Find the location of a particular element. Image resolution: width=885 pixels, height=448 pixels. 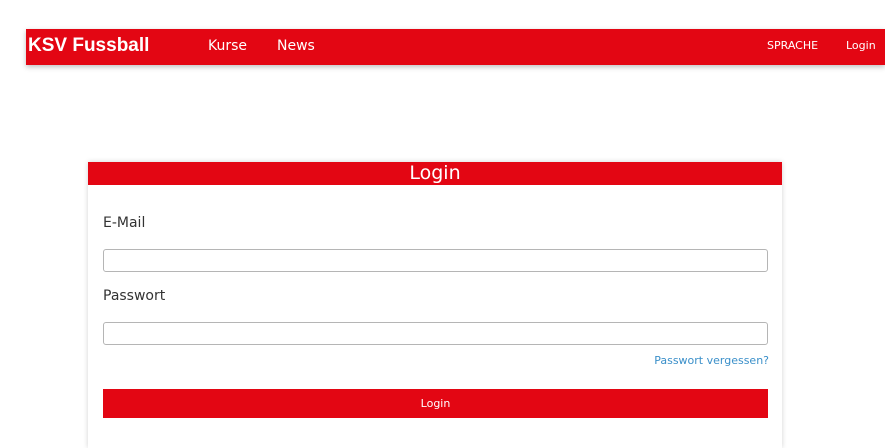

password-field is located at coordinates (435, 333).